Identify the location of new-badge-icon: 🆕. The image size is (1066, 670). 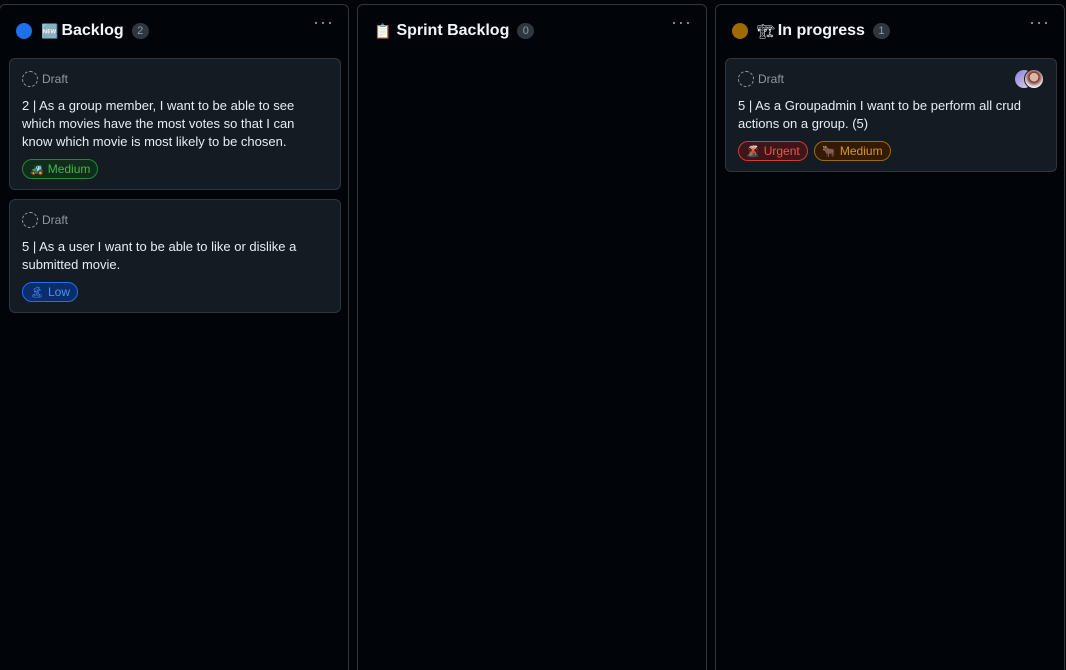
(50, 31).